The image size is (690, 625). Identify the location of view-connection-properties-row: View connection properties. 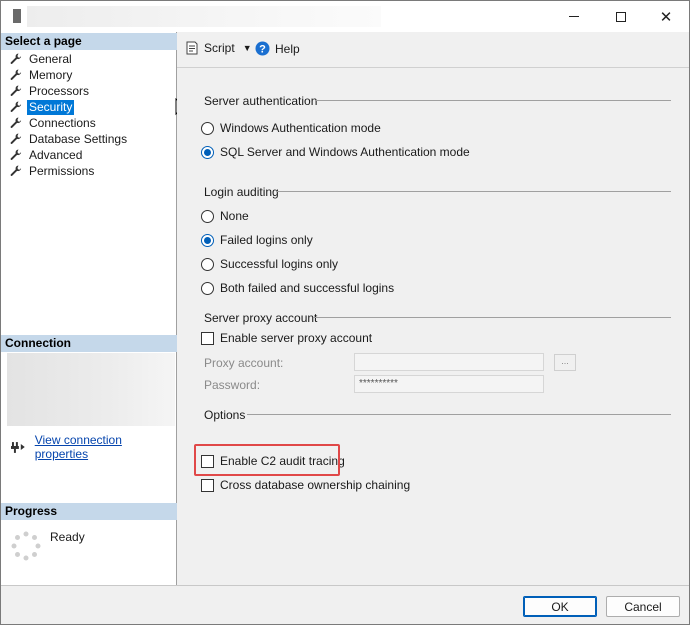
(93, 447).